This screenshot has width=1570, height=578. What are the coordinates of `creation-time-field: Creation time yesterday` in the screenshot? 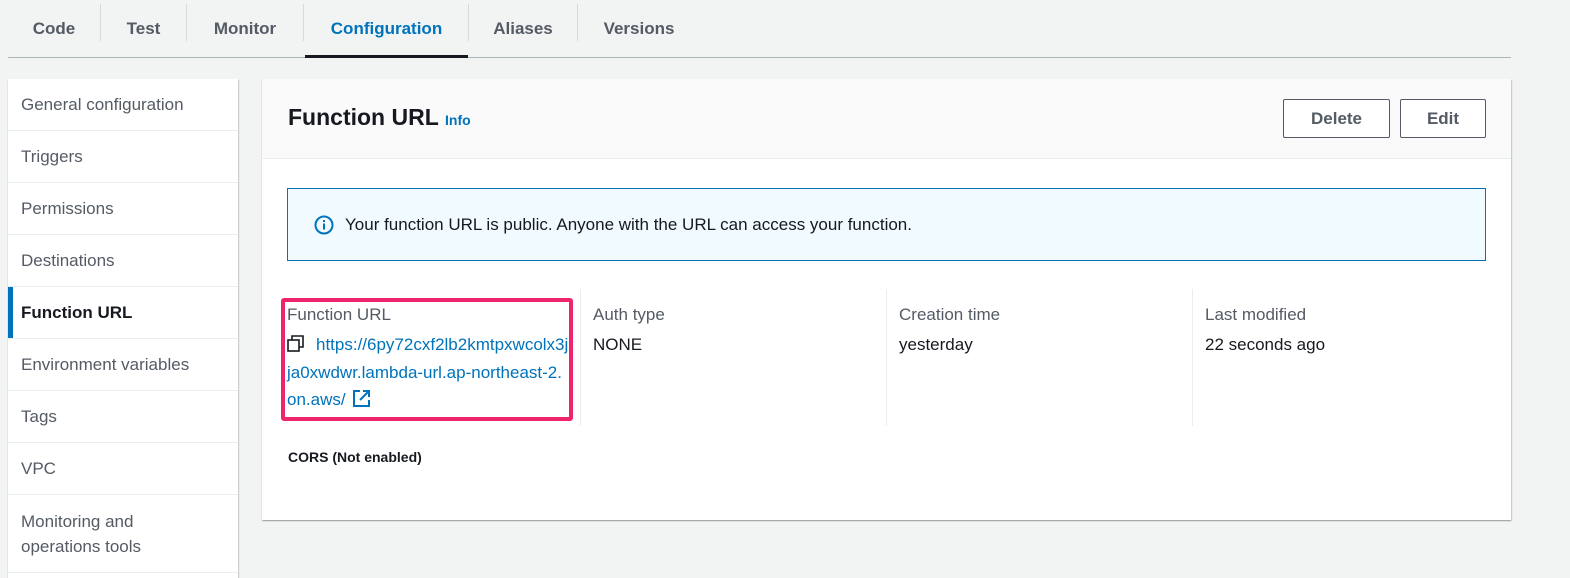 It's located at (1039, 357).